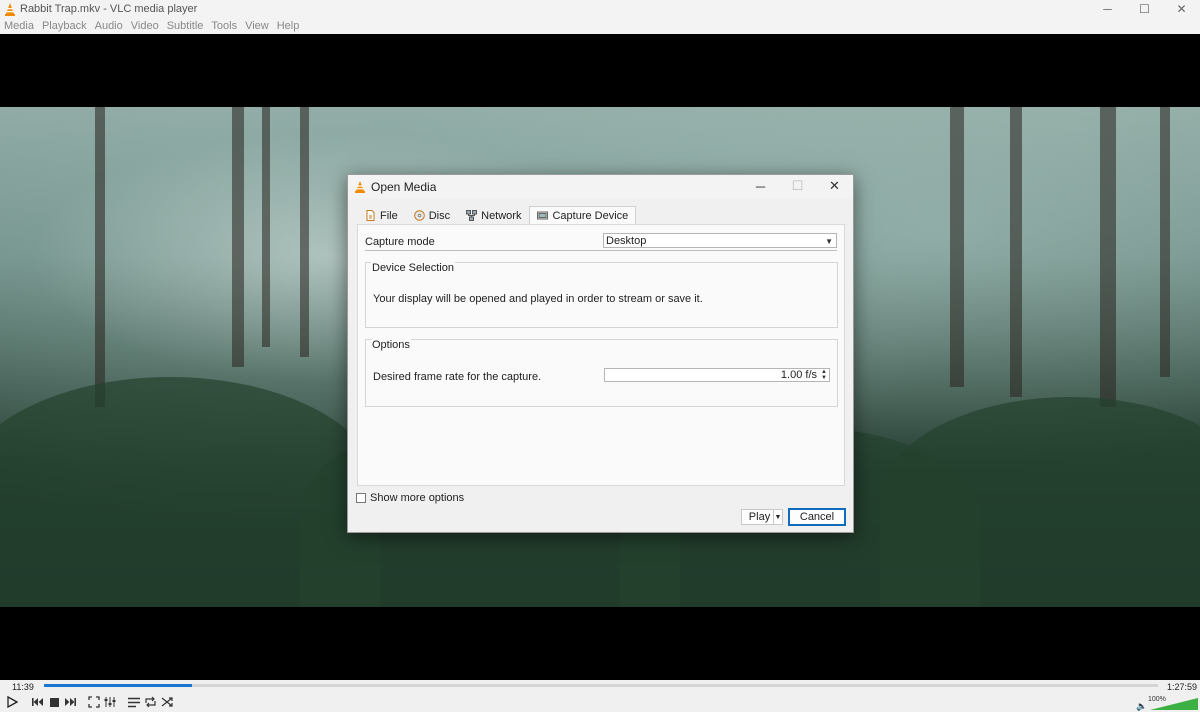  I want to click on volume-slider, so click(1174, 704).